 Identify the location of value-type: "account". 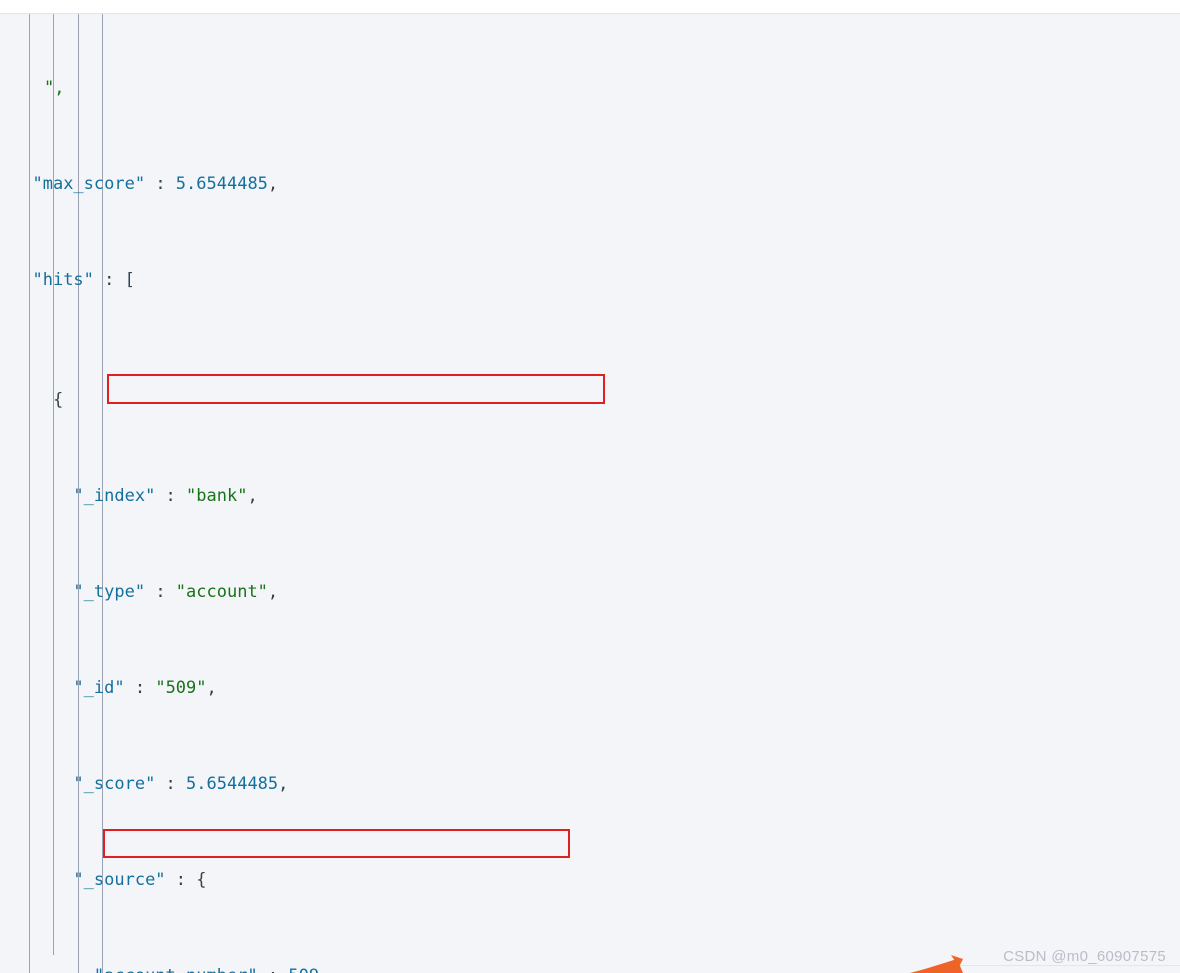
(221, 592).